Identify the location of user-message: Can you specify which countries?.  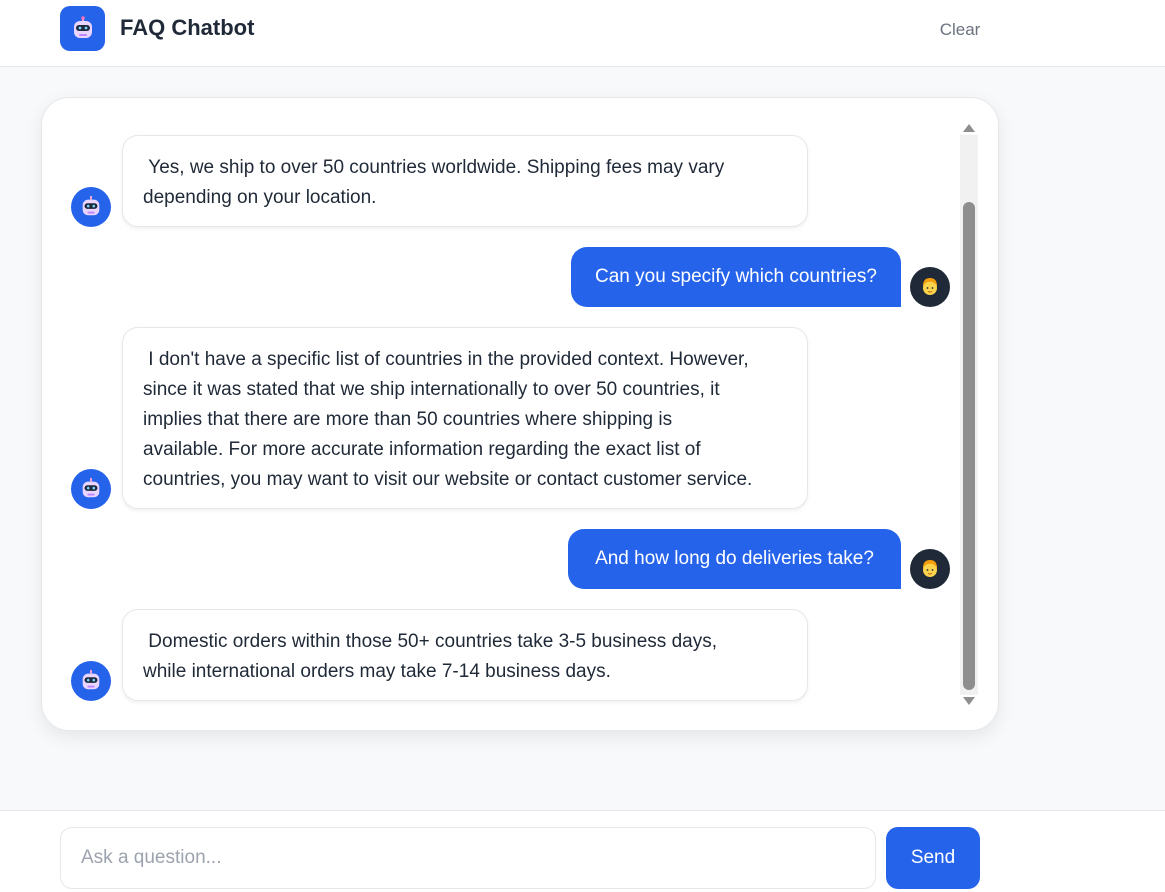
(736, 277).